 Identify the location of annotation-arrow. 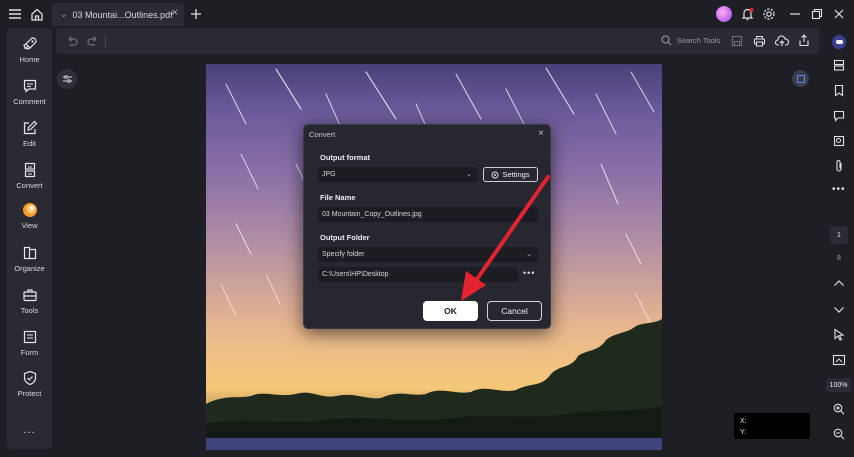
(505, 238).